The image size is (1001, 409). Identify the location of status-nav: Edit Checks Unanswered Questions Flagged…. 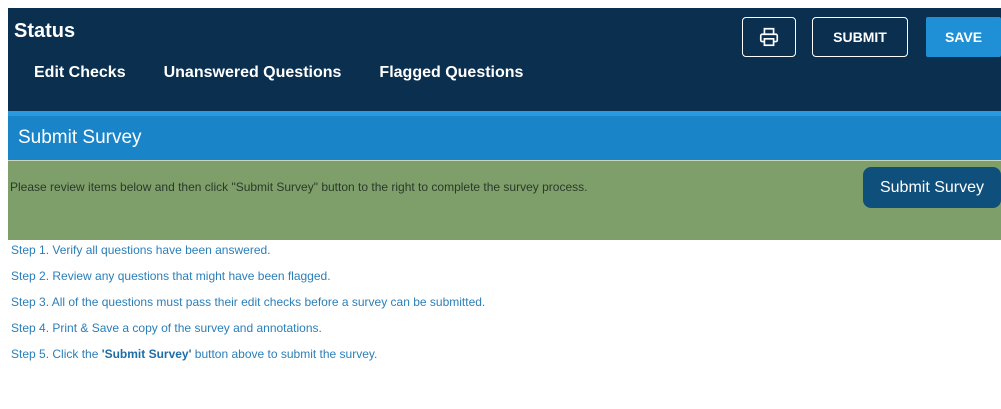
(297, 73).